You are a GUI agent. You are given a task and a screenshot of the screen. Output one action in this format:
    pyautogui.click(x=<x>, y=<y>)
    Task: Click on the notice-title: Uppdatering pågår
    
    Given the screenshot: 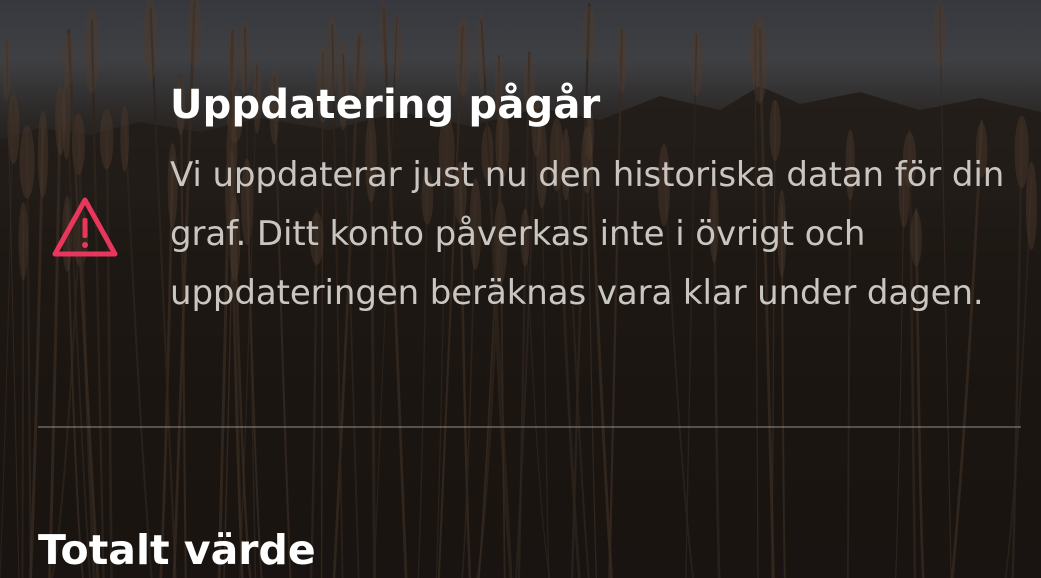 What is the action you would take?
    pyautogui.click(x=385, y=105)
    